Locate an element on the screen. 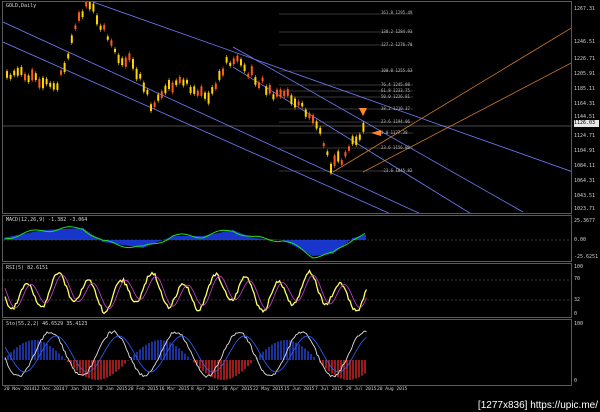  down-arrow-icon is located at coordinates (363, 112).